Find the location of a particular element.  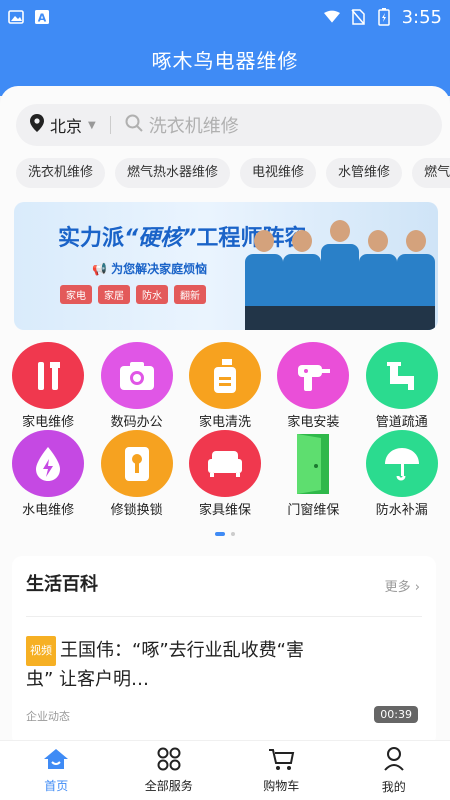

city-selector: 北京 ▼ is located at coordinates (63, 125).